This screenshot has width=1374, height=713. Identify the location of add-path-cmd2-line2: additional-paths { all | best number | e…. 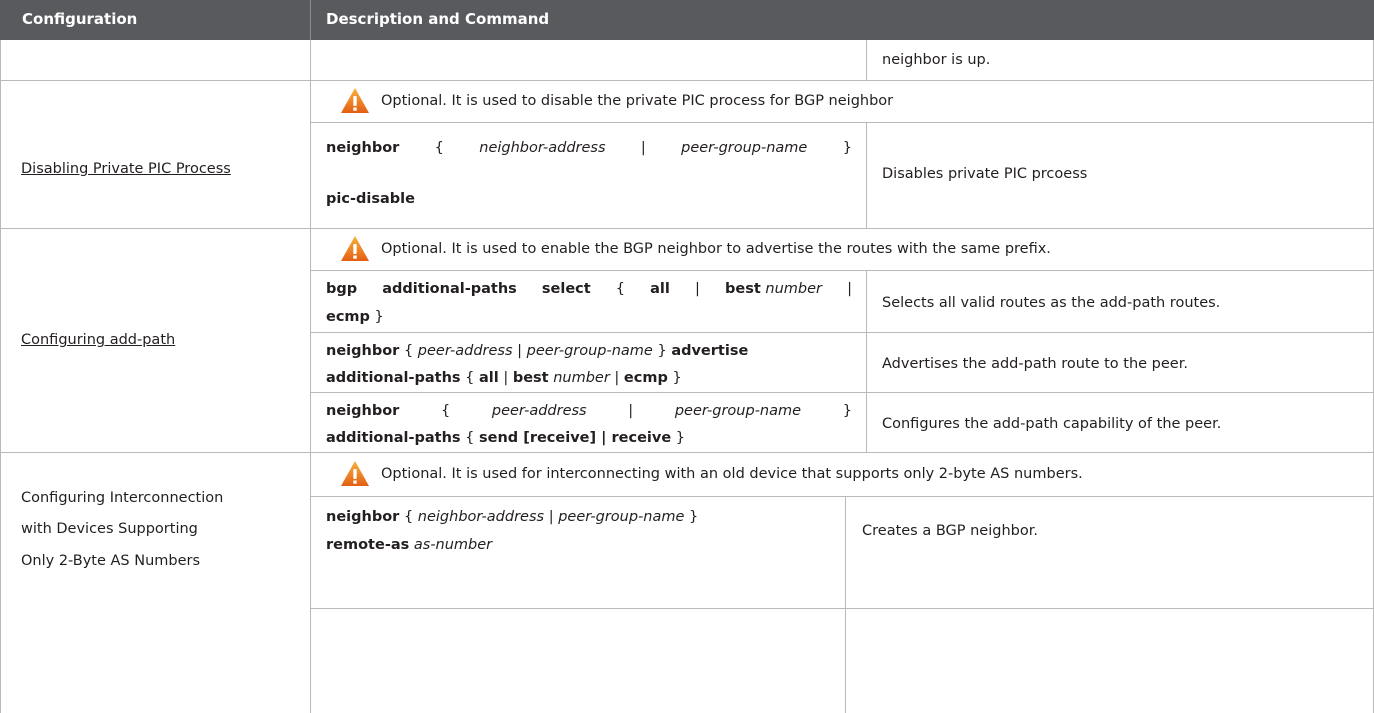
(504, 378).